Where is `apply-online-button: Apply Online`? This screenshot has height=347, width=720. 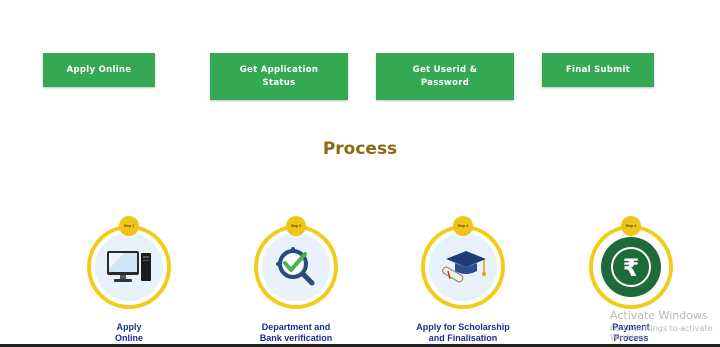 apply-online-button: Apply Online is located at coordinates (99, 70).